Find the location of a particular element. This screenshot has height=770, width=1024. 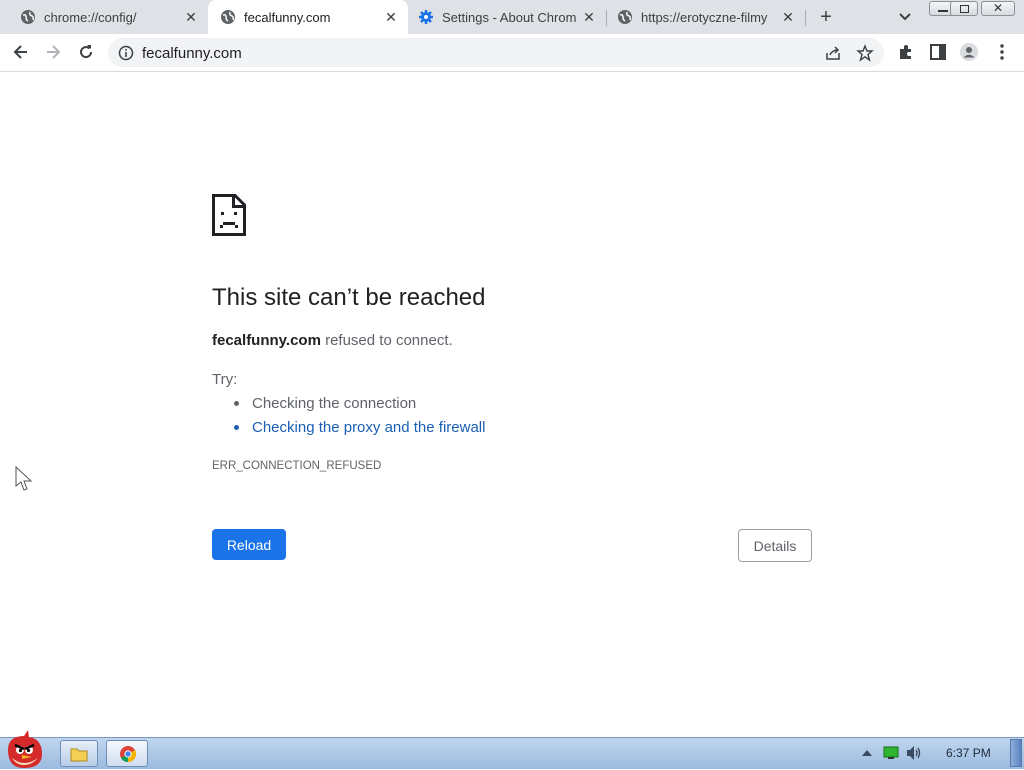

back-arrow-icon is located at coordinates (21, 52).